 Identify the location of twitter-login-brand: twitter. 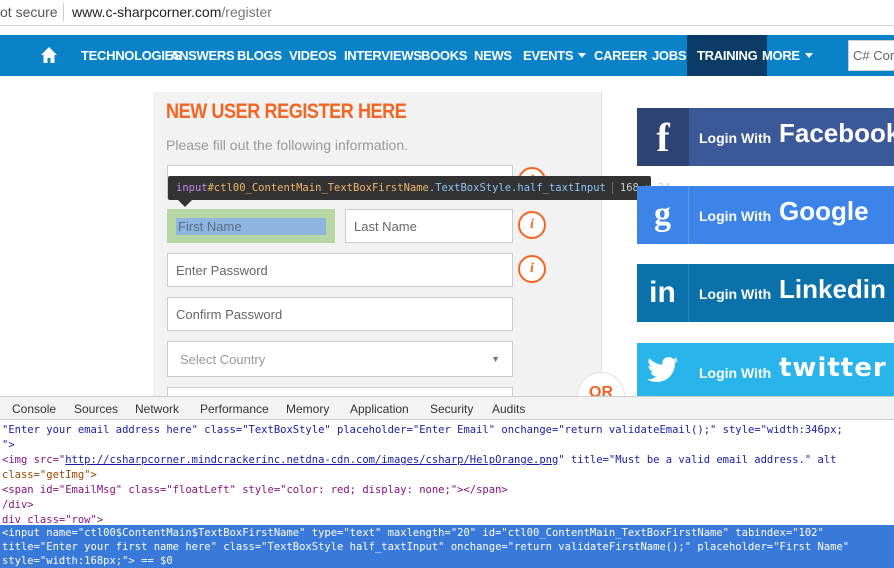
(833, 368).